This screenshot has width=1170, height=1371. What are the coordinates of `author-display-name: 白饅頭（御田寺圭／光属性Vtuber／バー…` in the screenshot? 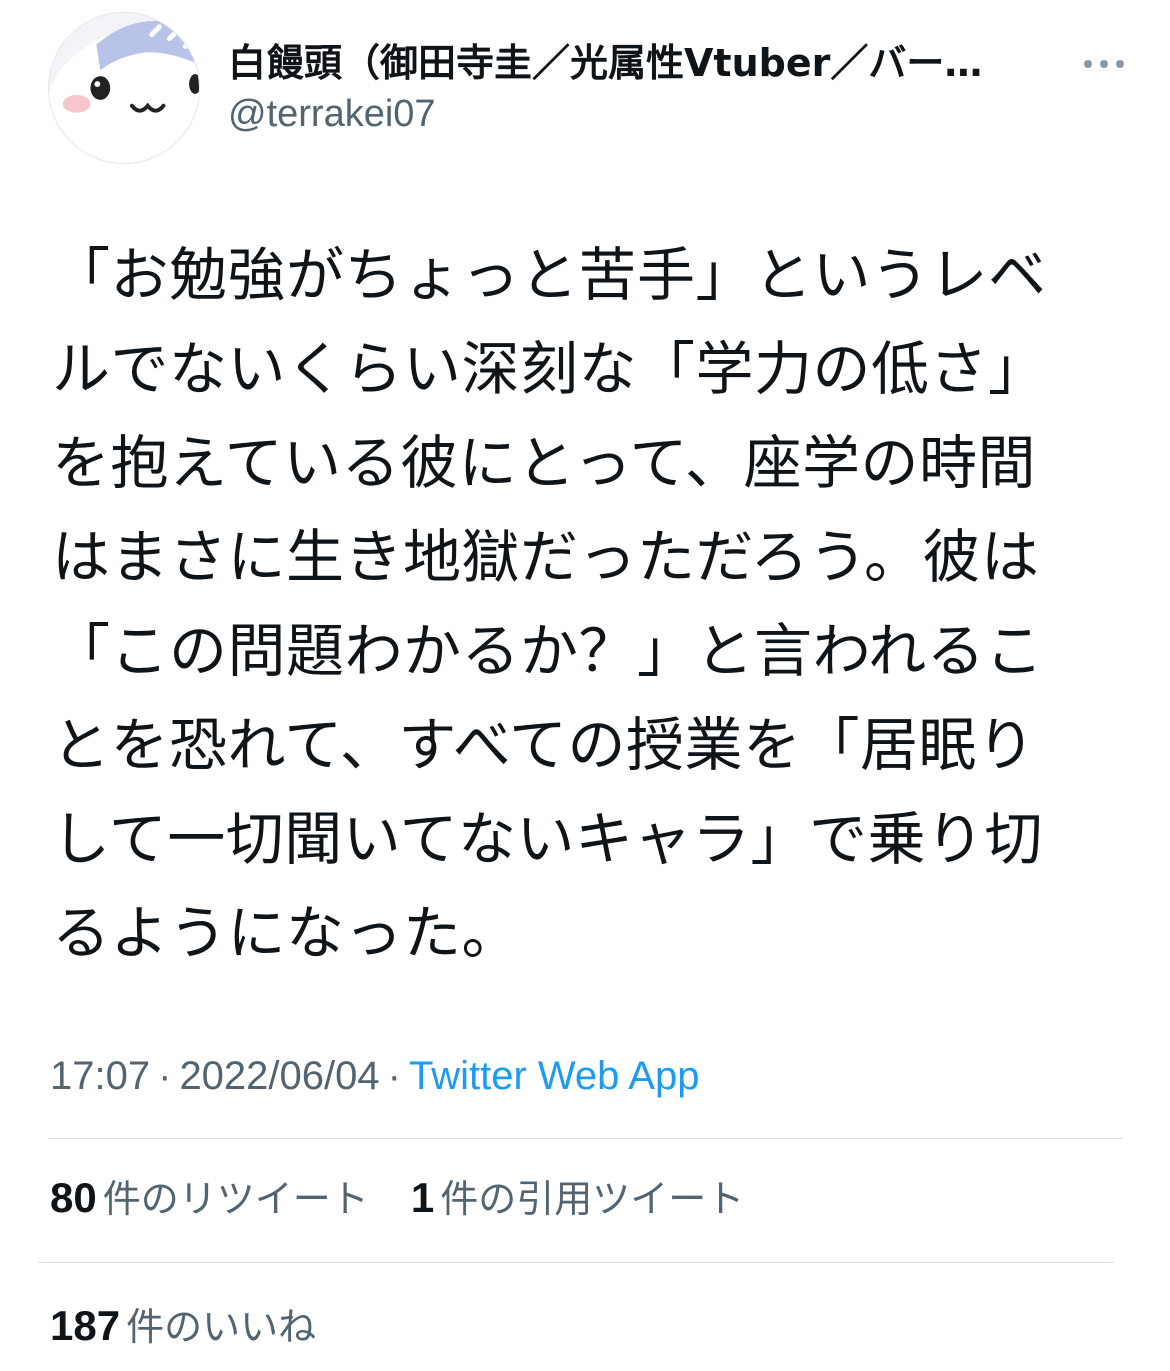 It's located at (643, 63).